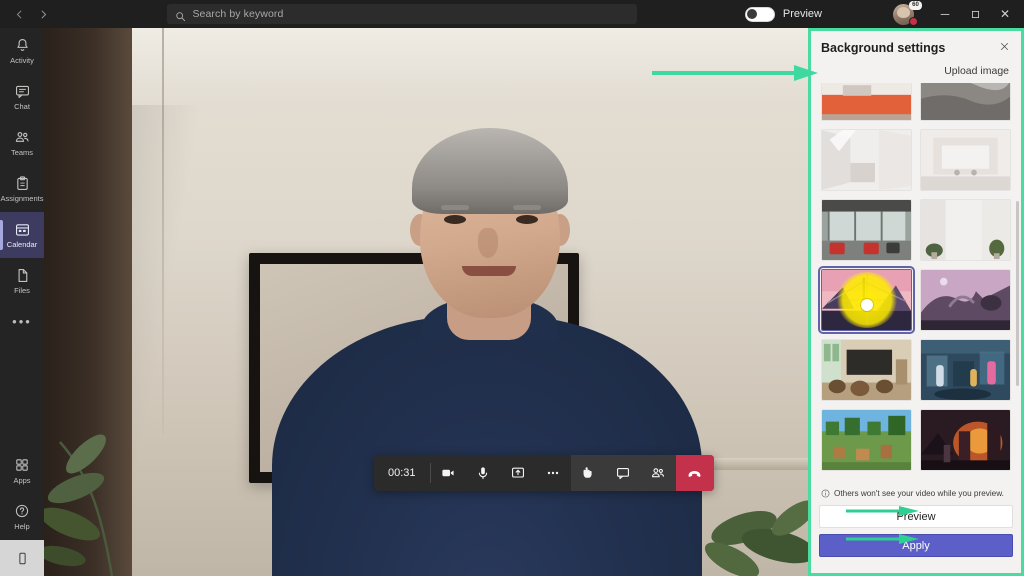  I want to click on apps-icon, so click(22, 465).